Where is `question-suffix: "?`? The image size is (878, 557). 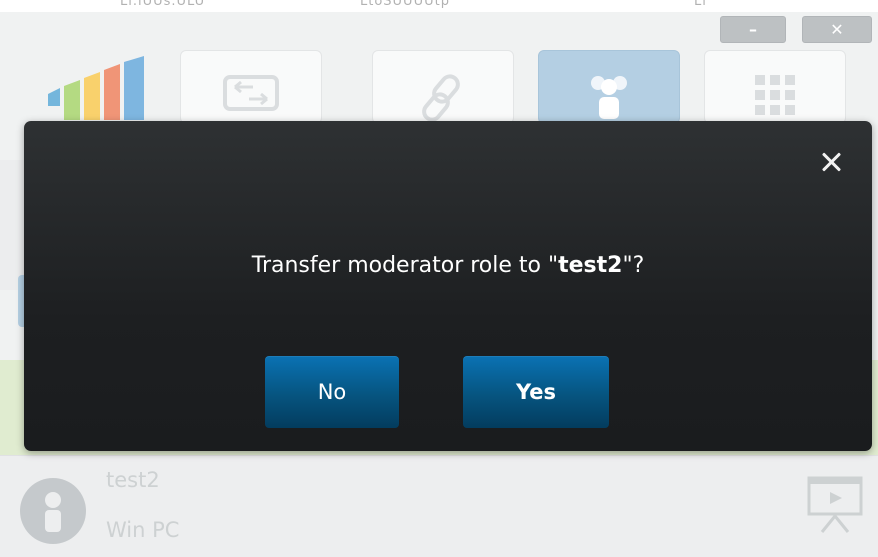
question-suffix: "? is located at coordinates (633, 265).